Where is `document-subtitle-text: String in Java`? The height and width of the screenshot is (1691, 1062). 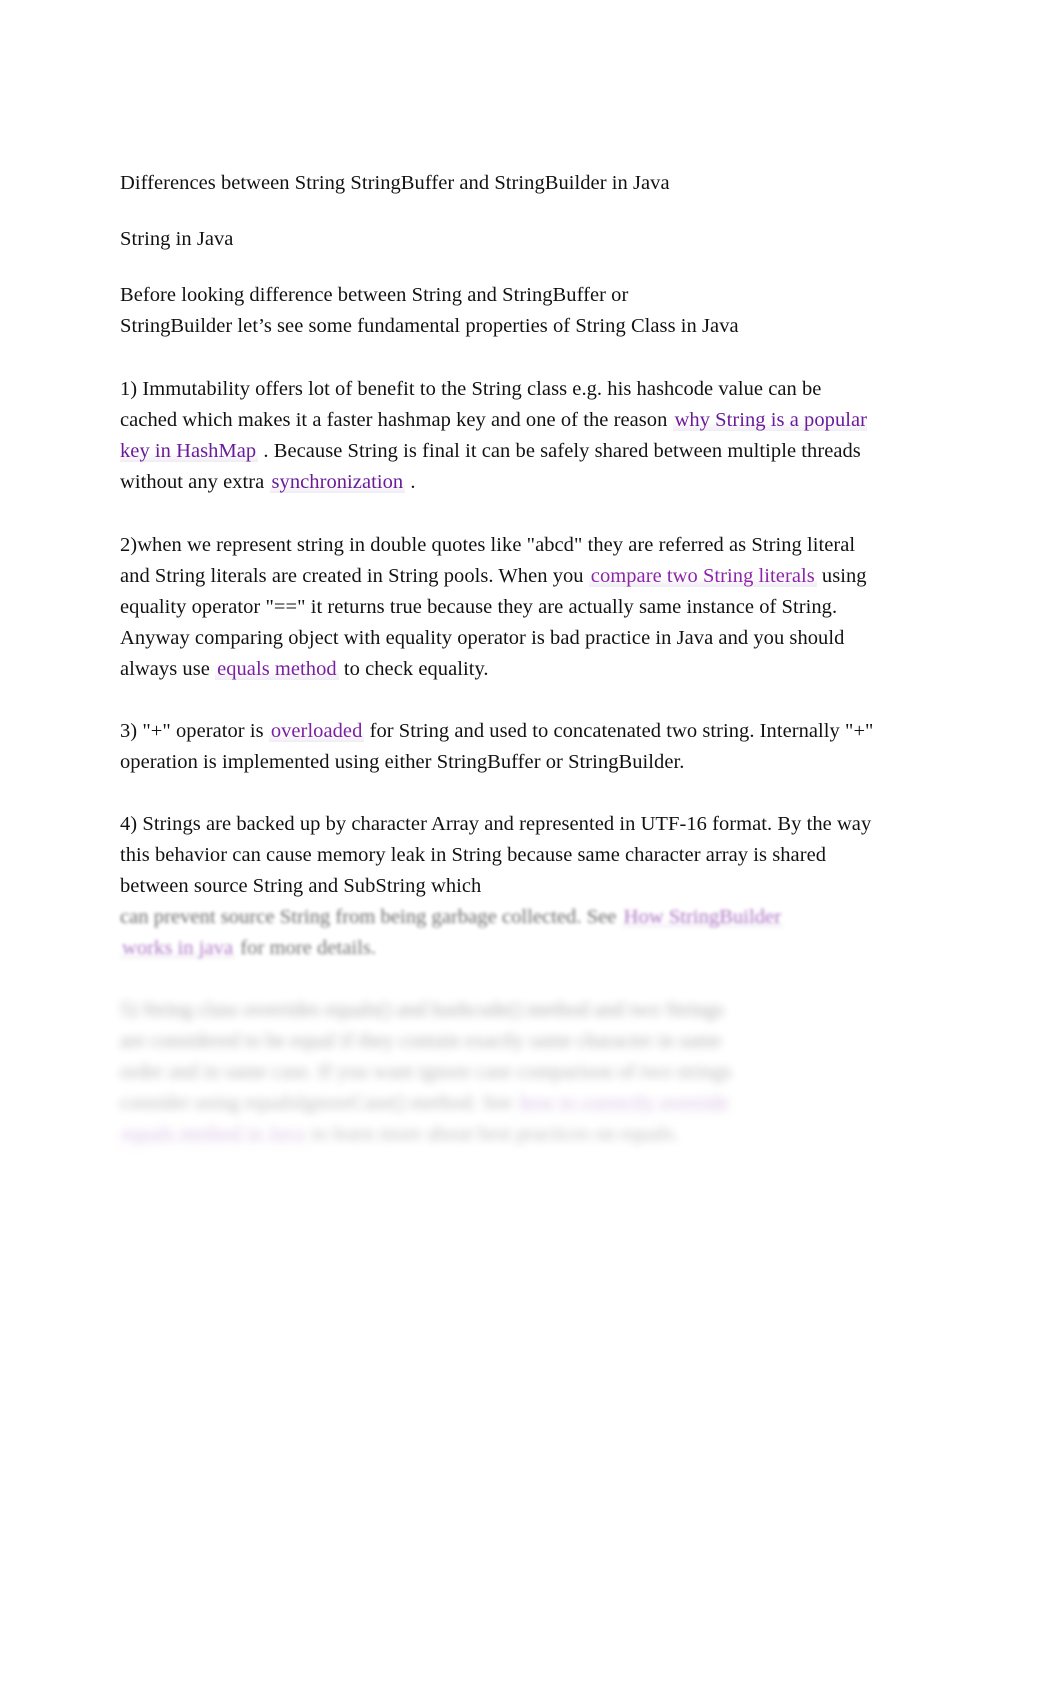
document-subtitle-text: String in Java is located at coordinates (177, 239).